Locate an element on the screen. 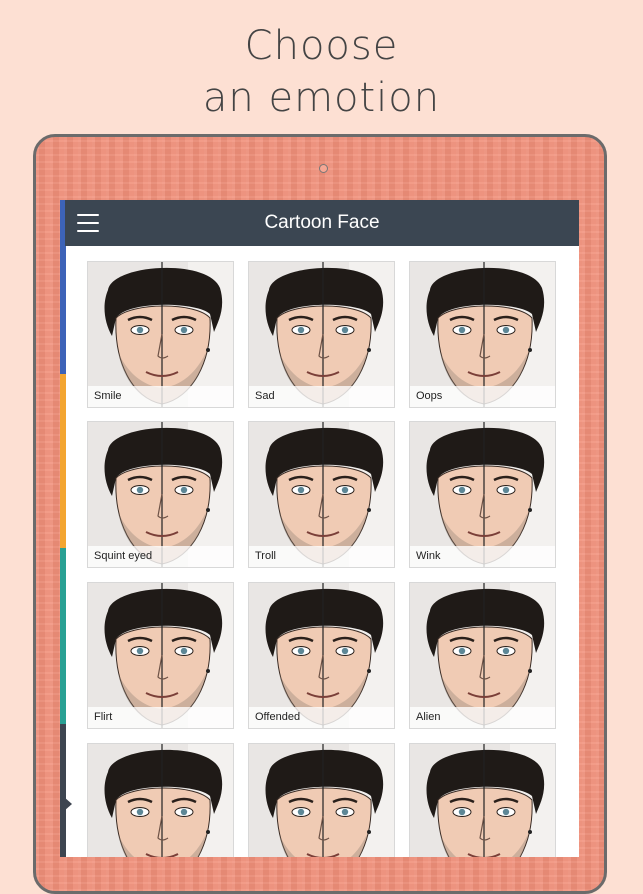 The height and width of the screenshot is (894, 643). emotion-label: Sad is located at coordinates (321, 396).